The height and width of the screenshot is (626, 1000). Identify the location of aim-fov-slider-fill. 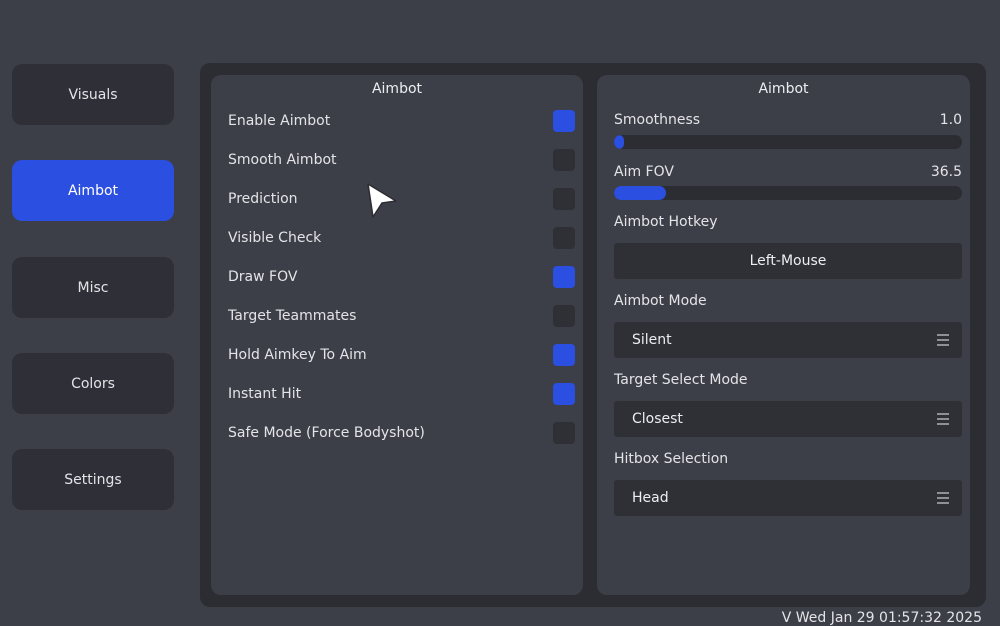
(640, 193).